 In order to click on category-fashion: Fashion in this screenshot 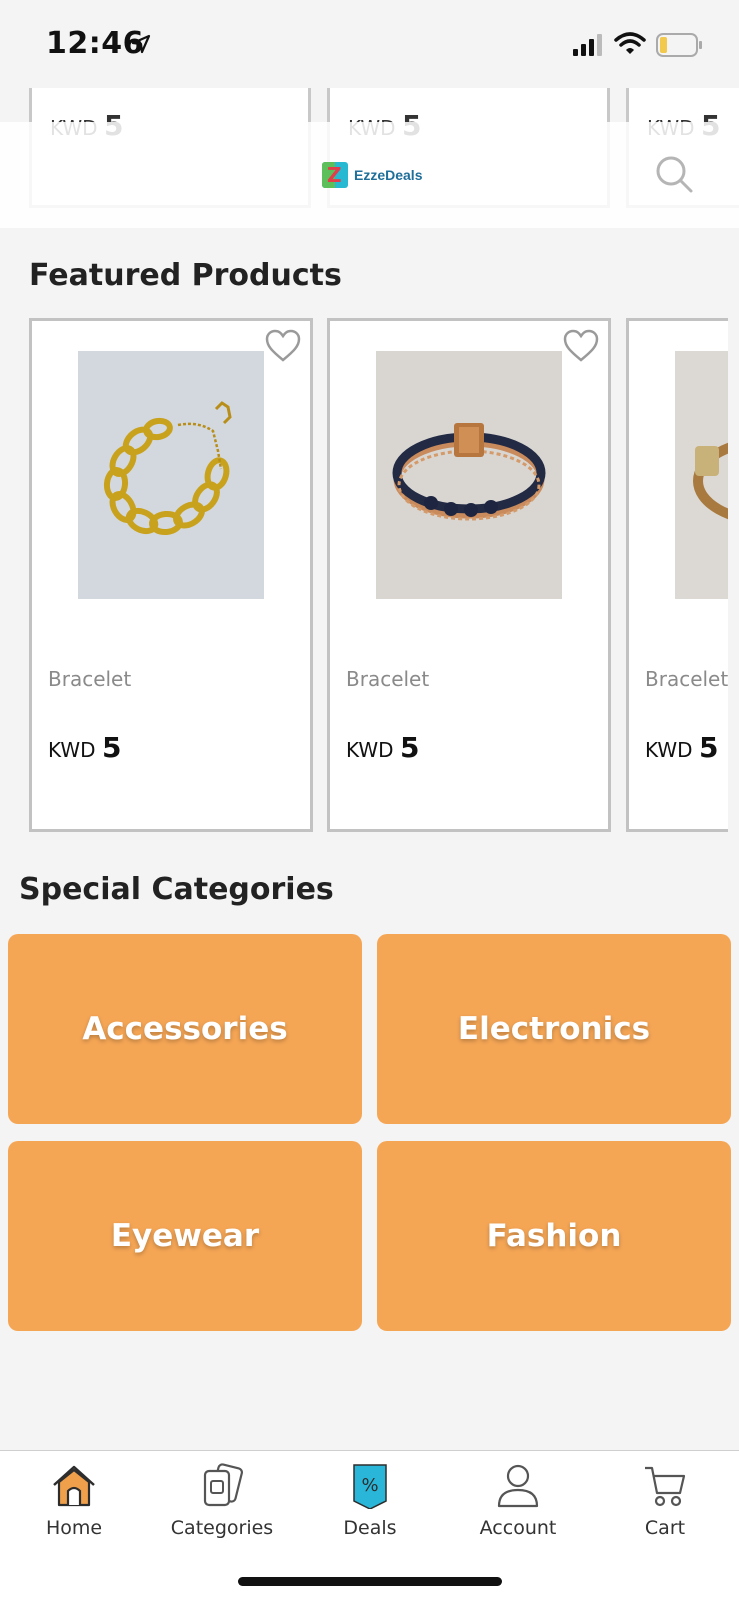, I will do `click(554, 1236)`.